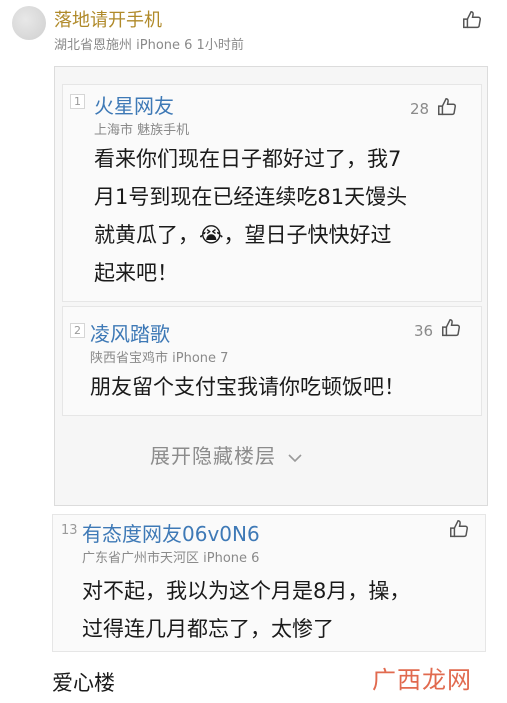  I want to click on top-comment-username: 落地请开手机, so click(108, 19).